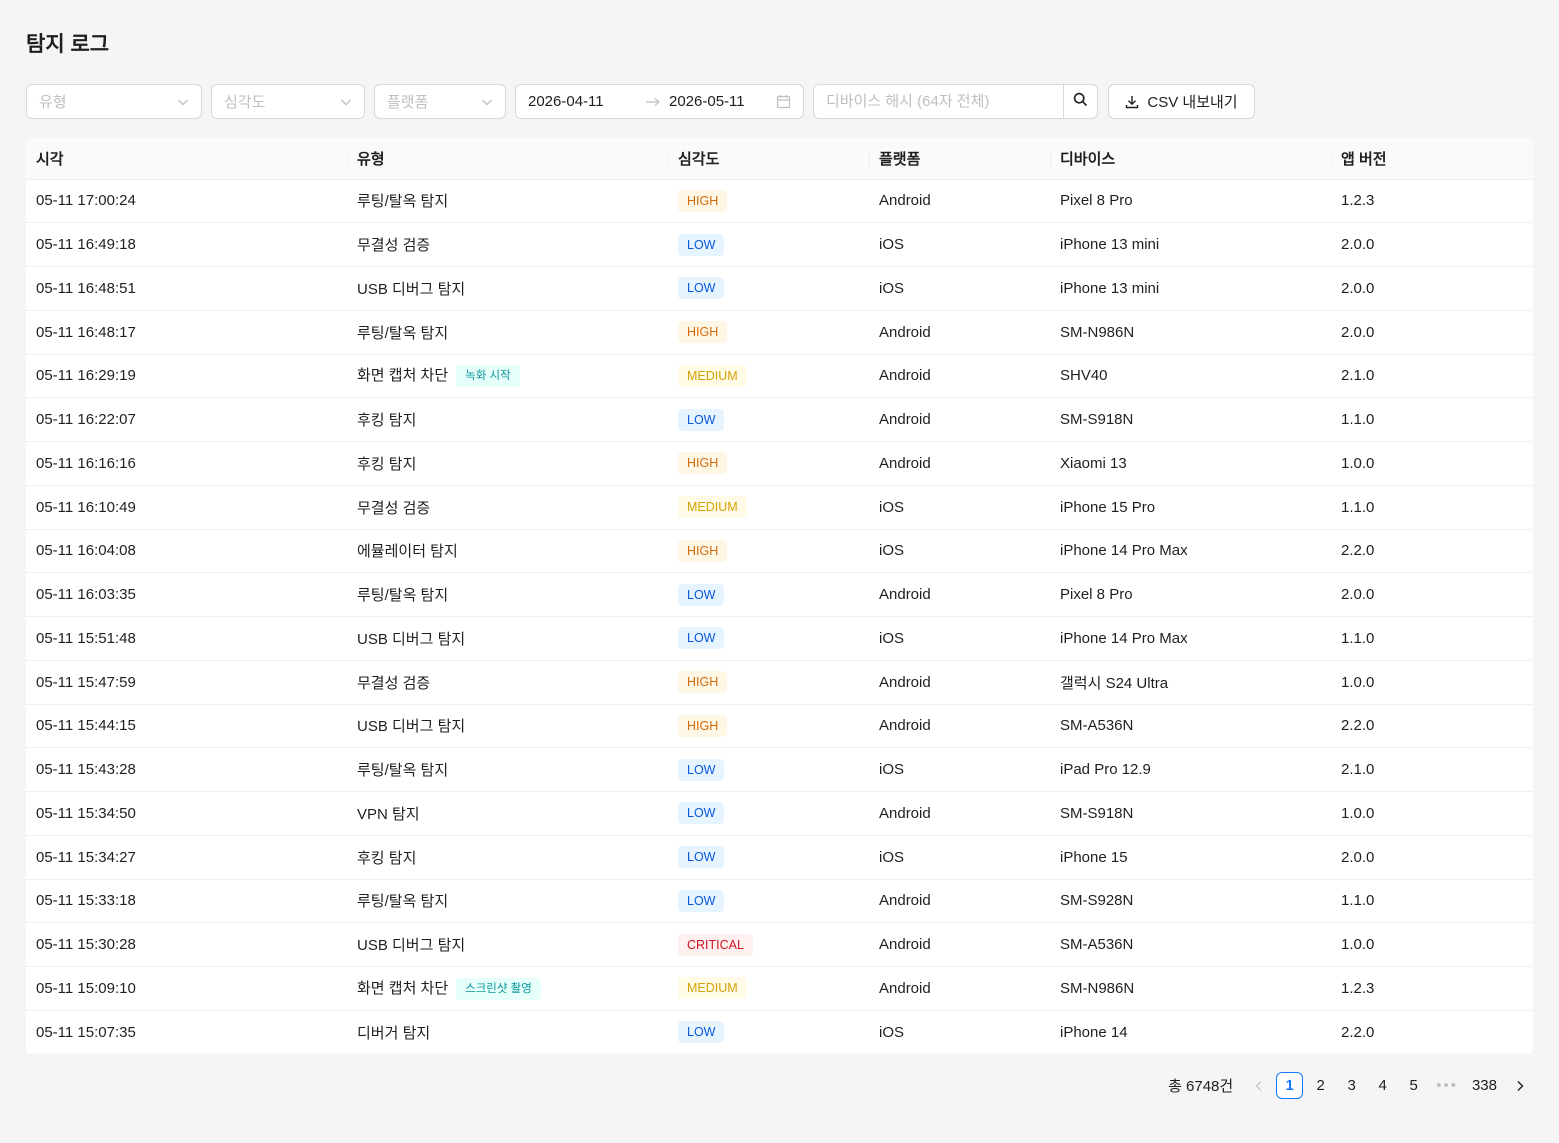 The image size is (1559, 1143). I want to click on date-range-picker: 2026-04-11 2026-05-11, so click(659, 101).